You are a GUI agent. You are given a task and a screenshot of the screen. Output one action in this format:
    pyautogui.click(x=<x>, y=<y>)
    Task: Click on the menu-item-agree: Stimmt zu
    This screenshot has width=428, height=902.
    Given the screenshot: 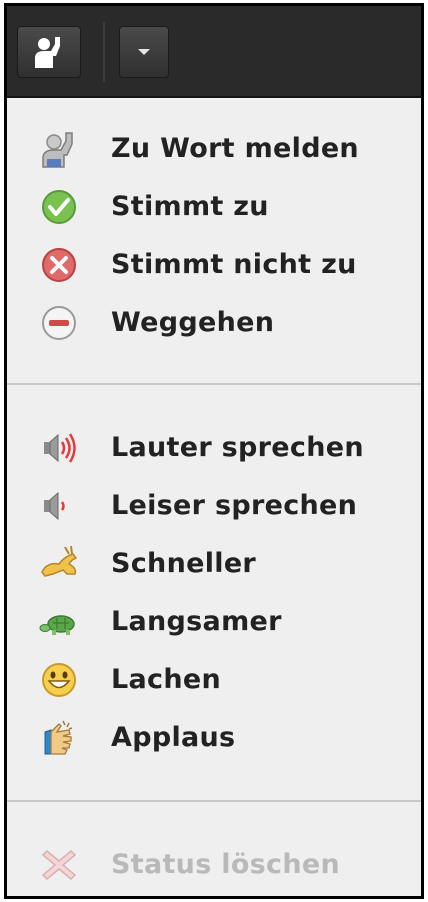 What is the action you would take?
    pyautogui.click(x=214, y=207)
    